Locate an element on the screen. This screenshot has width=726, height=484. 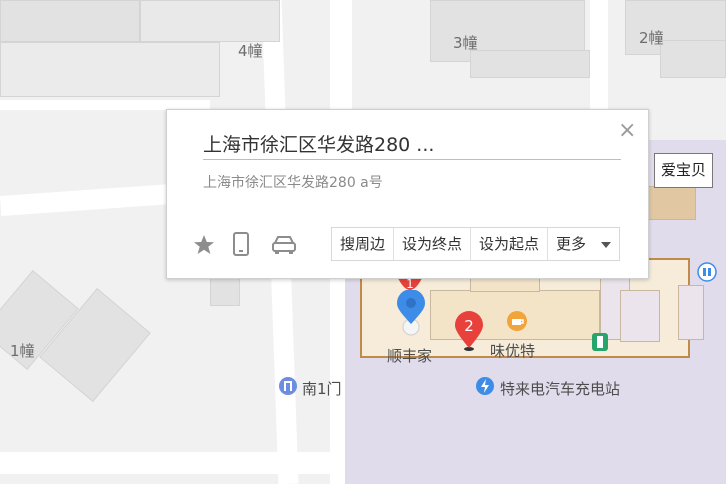
poi-label: 南1门 is located at coordinates (322, 388).